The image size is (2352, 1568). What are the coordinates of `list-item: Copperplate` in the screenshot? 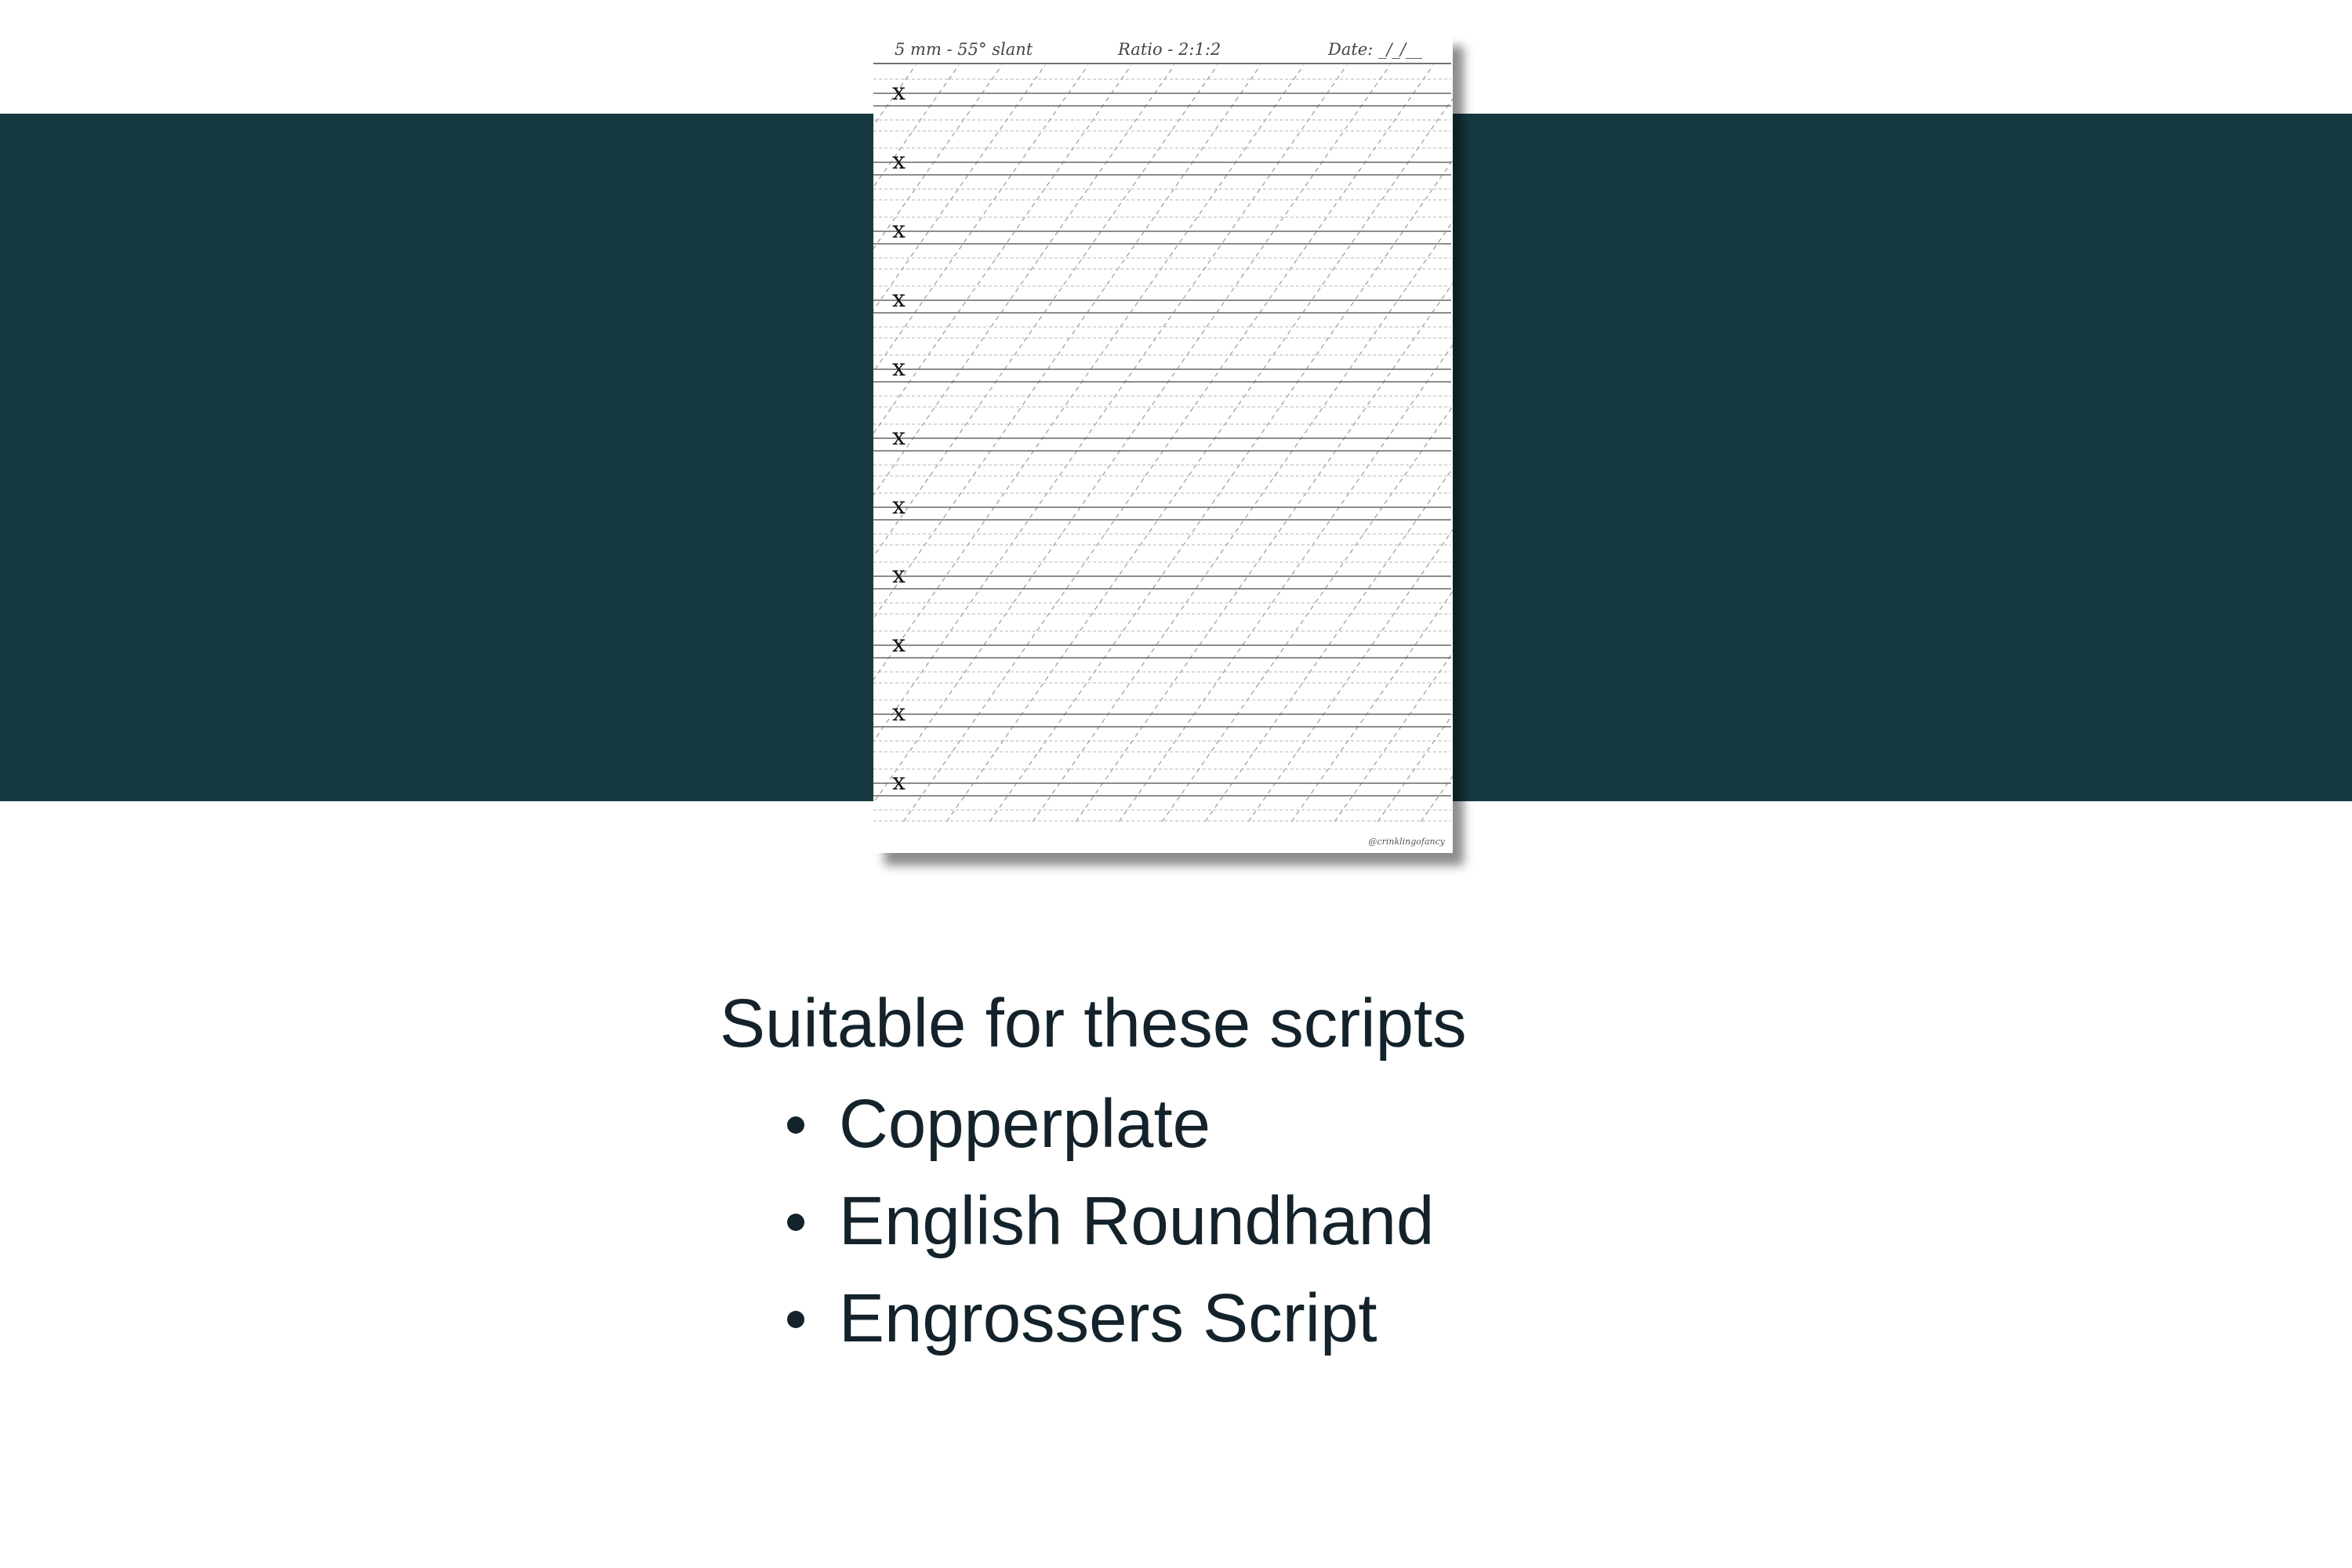 It's located at (1093, 1124).